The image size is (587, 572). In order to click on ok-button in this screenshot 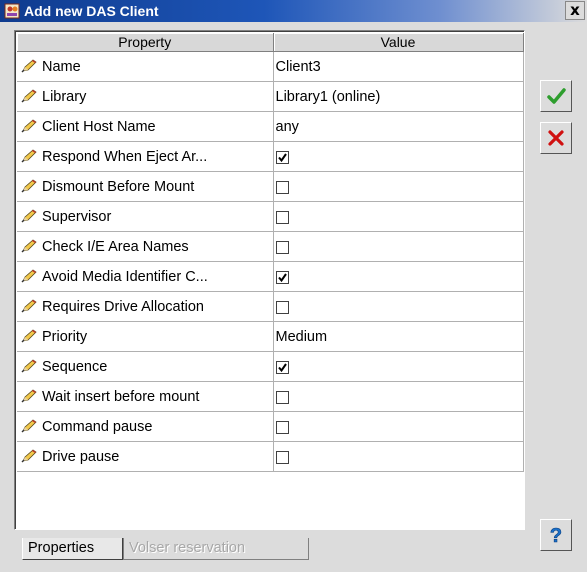, I will do `click(556, 96)`.